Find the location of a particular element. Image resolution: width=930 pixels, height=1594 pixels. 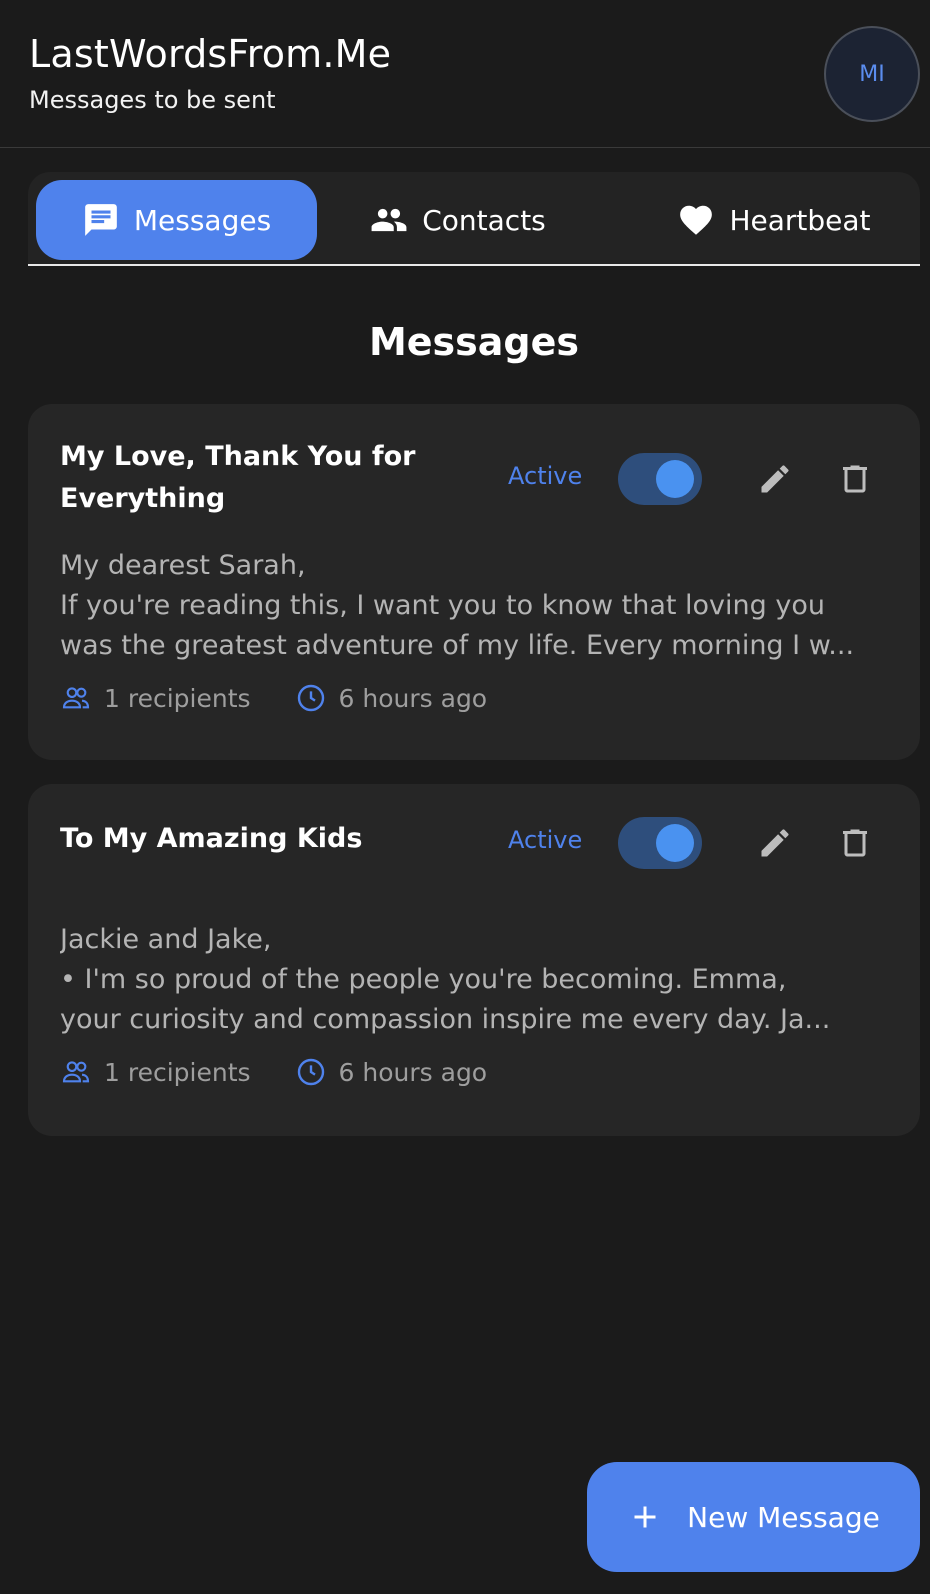

chat-icon is located at coordinates (101, 220).